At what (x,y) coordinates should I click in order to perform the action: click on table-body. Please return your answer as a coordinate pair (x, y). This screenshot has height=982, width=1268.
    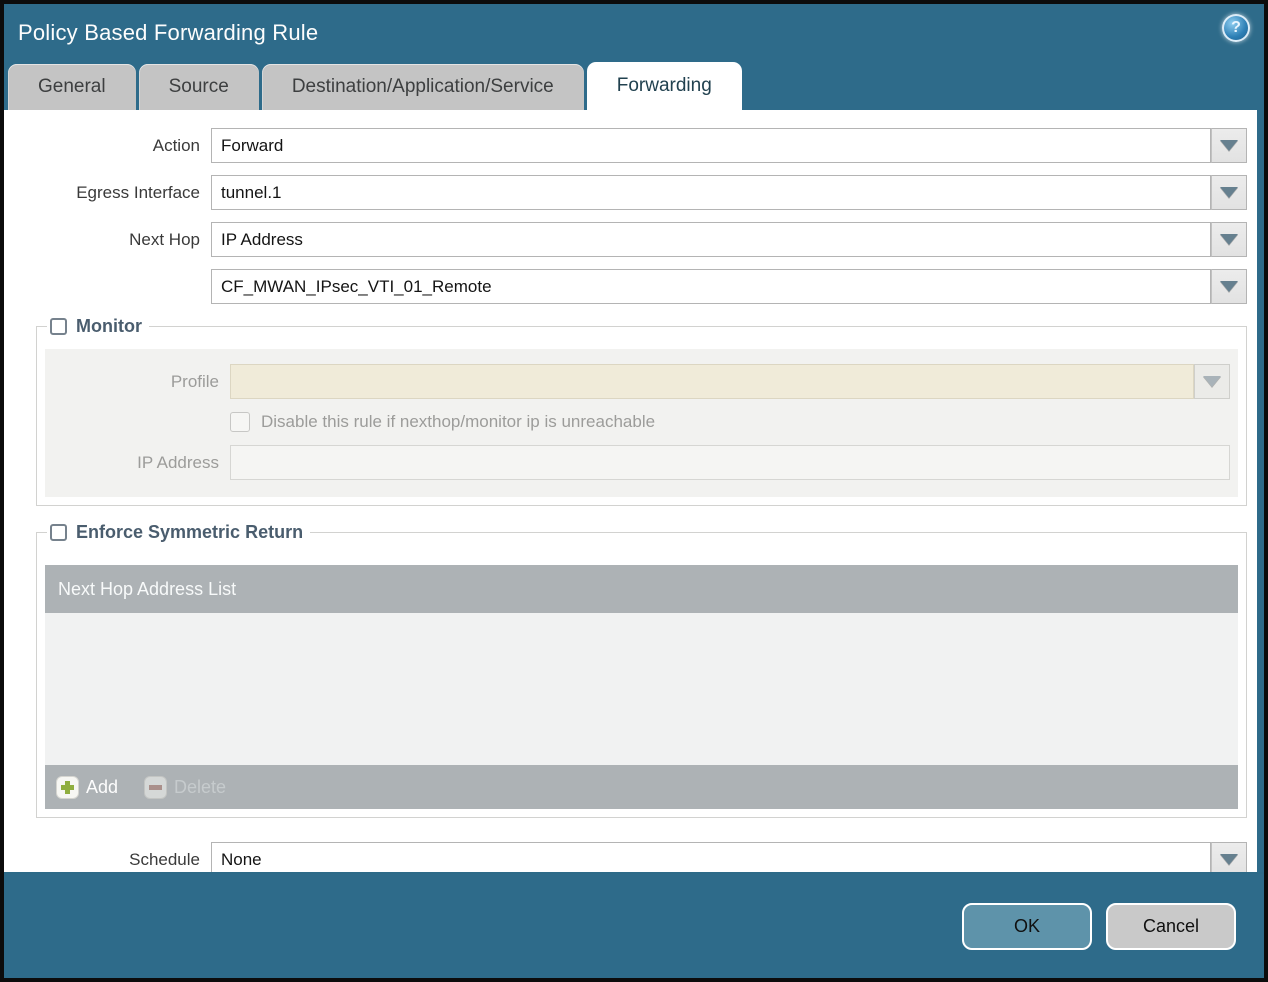
    Looking at the image, I should click on (641, 689).